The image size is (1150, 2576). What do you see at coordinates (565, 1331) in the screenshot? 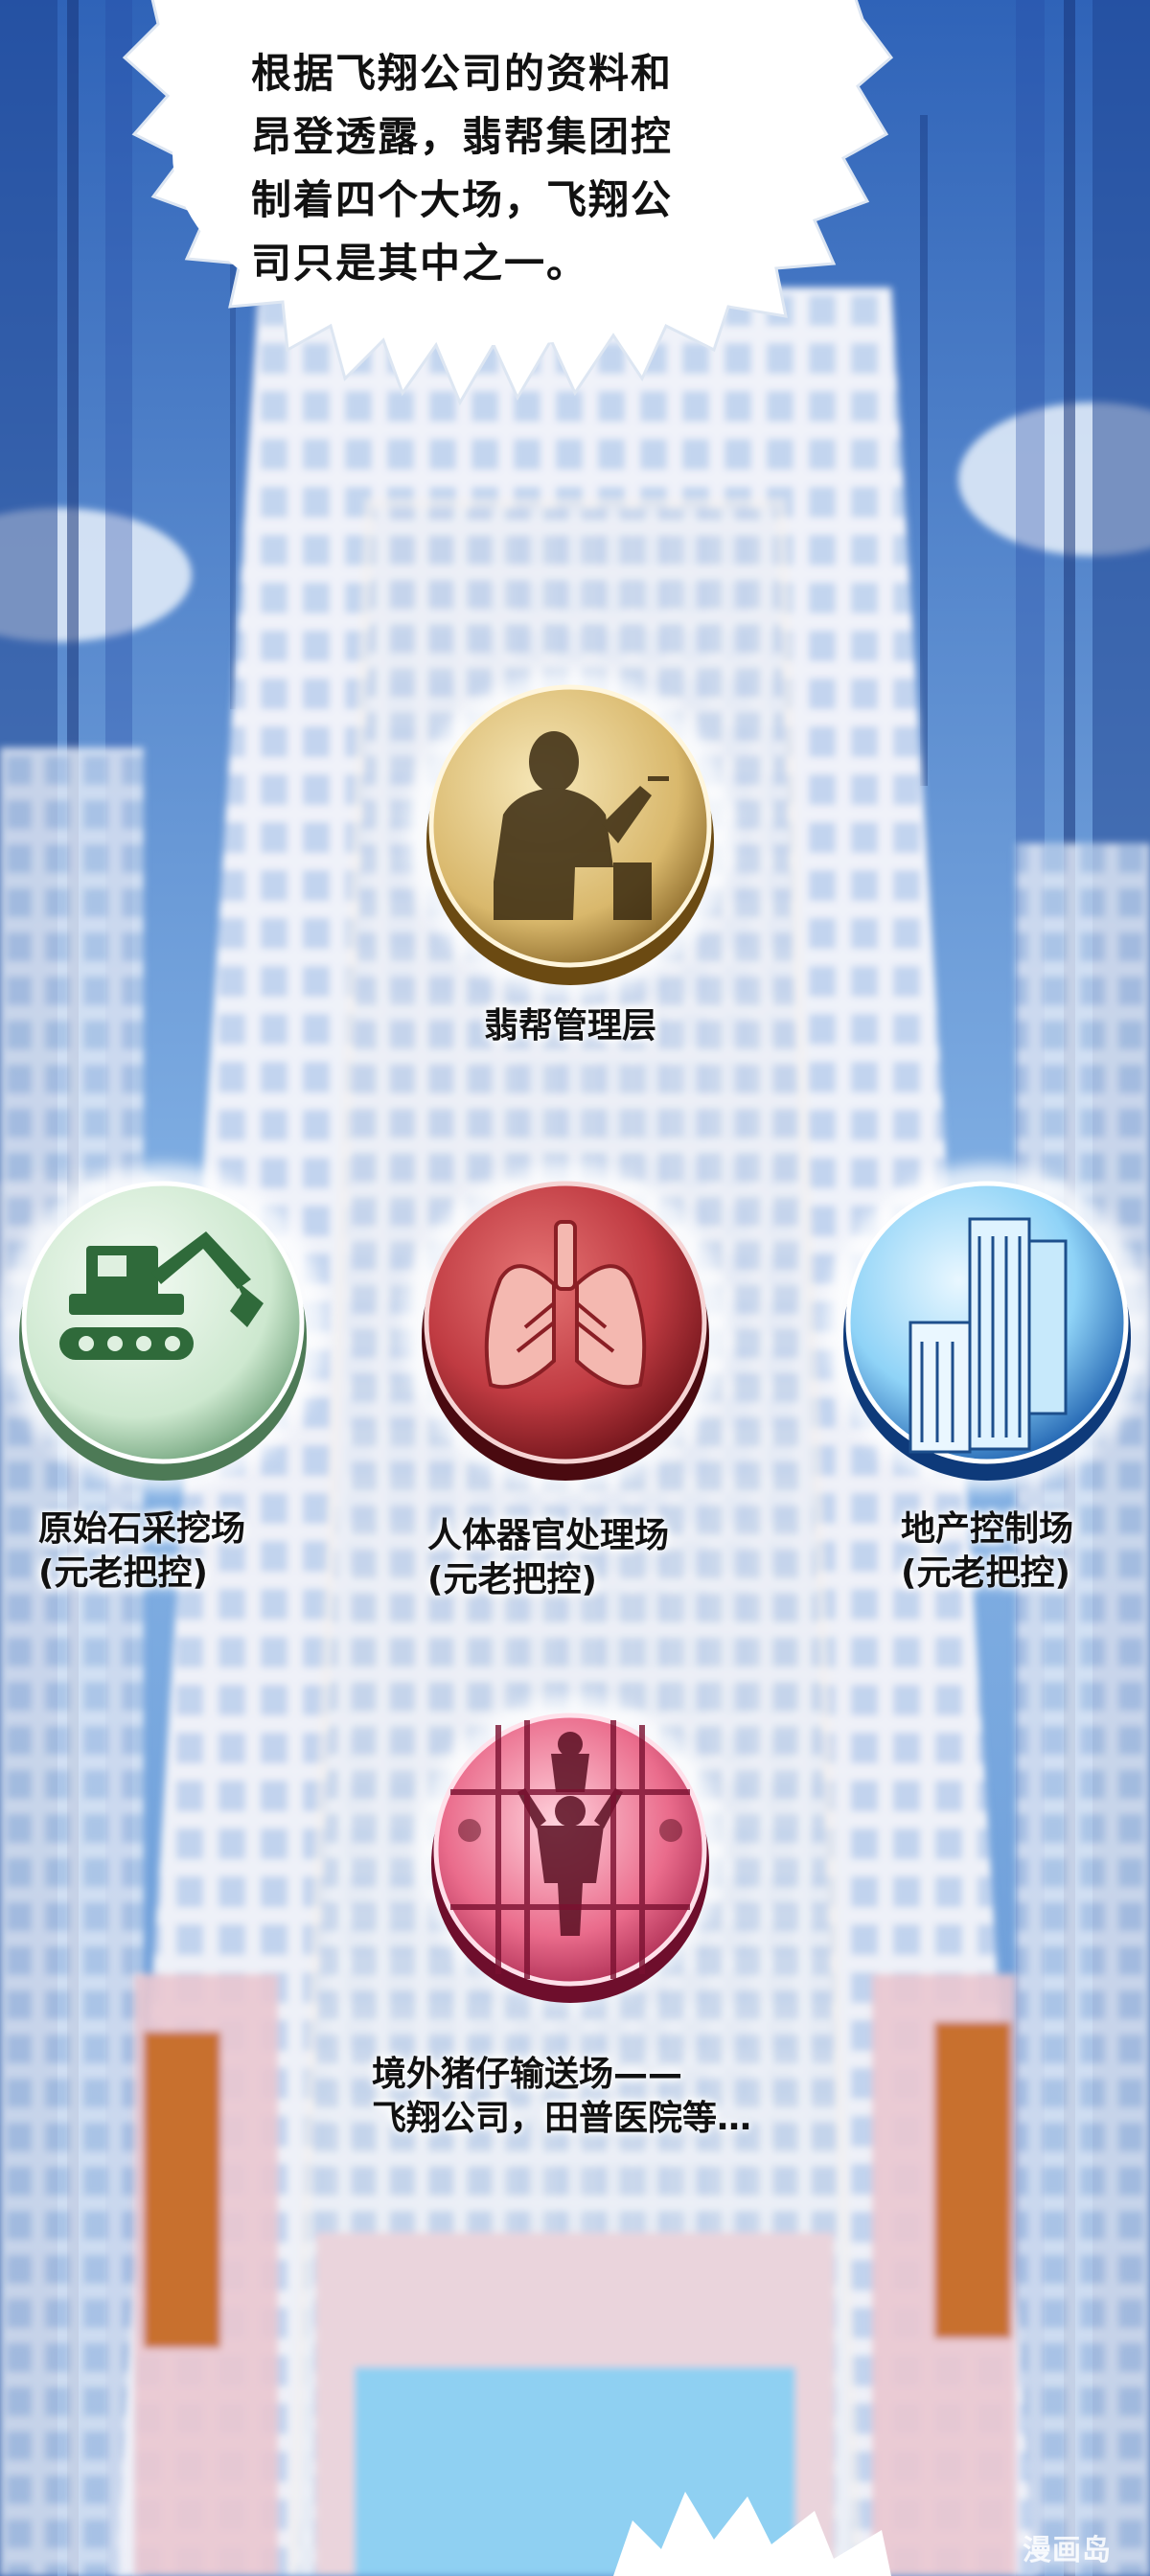
I see `organ-node` at bounding box center [565, 1331].